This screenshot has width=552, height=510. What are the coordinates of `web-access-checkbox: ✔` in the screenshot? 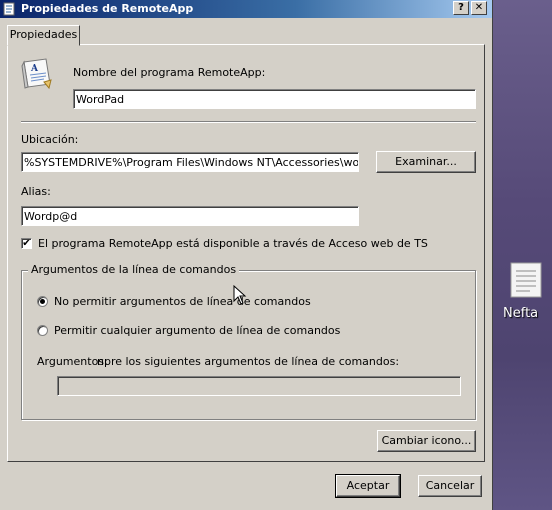 It's located at (26, 243).